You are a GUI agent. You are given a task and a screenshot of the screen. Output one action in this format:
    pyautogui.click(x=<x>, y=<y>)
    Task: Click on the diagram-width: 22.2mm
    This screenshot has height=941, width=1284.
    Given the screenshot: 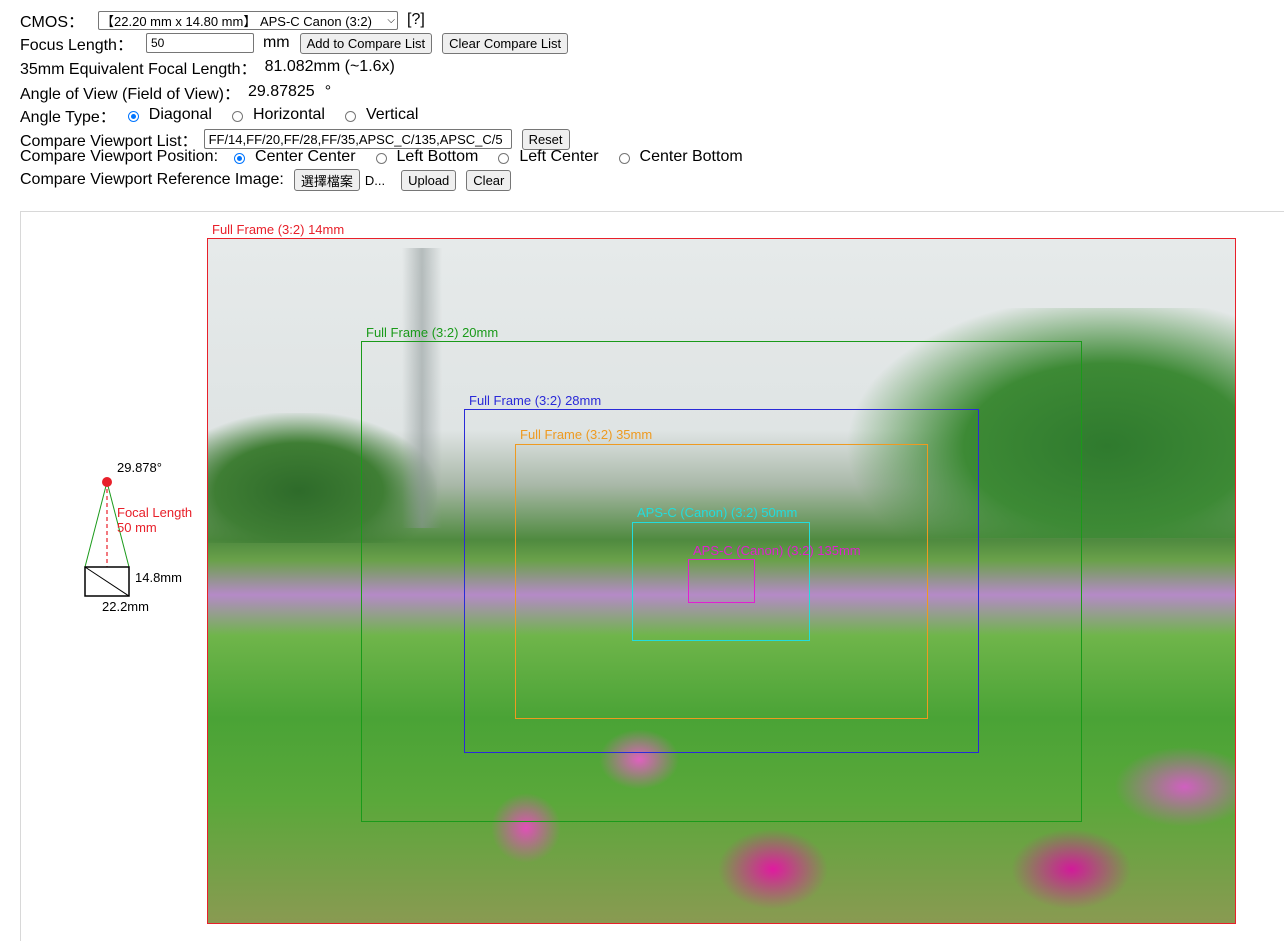 What is the action you would take?
    pyautogui.click(x=125, y=606)
    